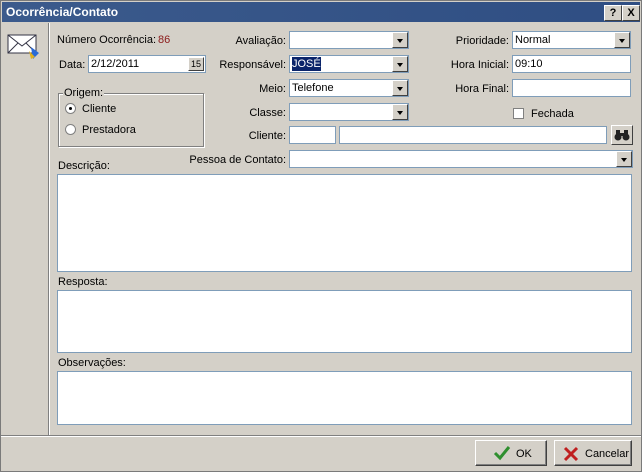 The width and height of the screenshot is (642, 472). I want to click on envelope-icon, so click(23, 46).